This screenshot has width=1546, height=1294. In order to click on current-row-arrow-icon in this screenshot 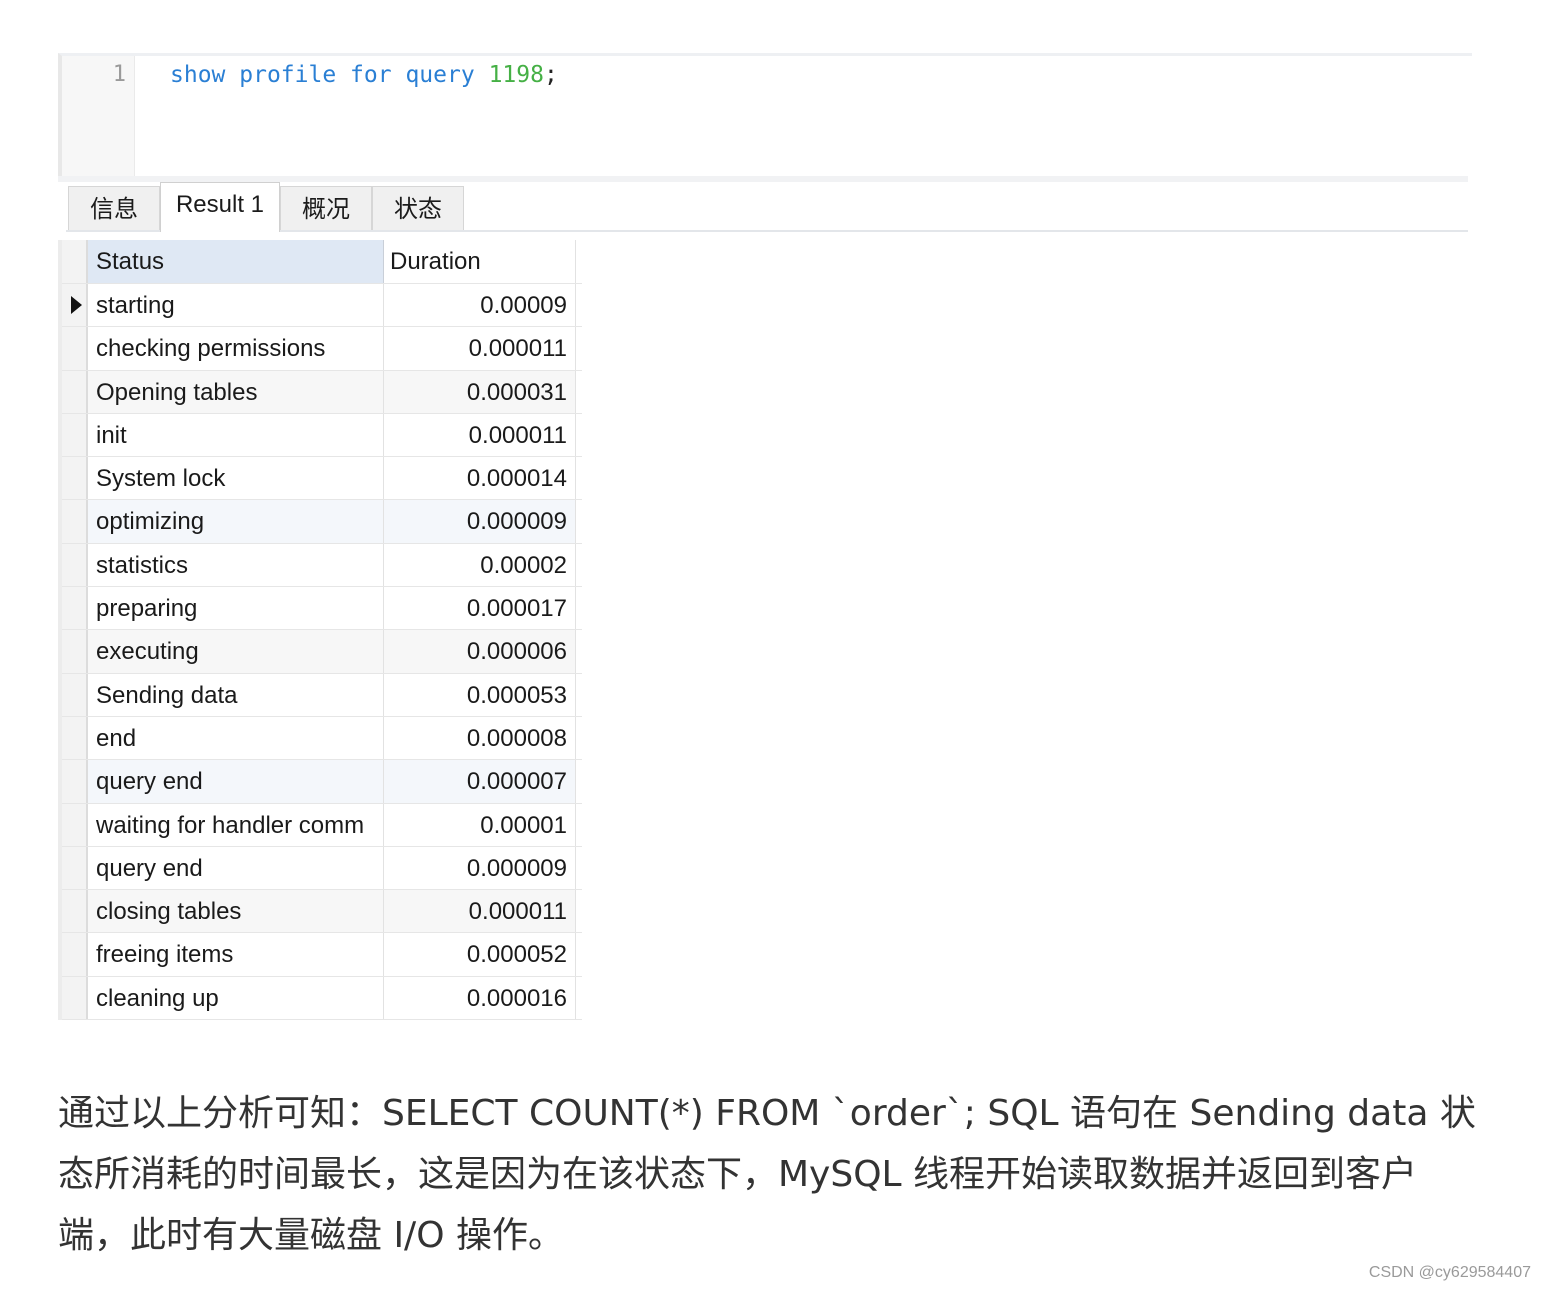, I will do `click(76, 305)`.